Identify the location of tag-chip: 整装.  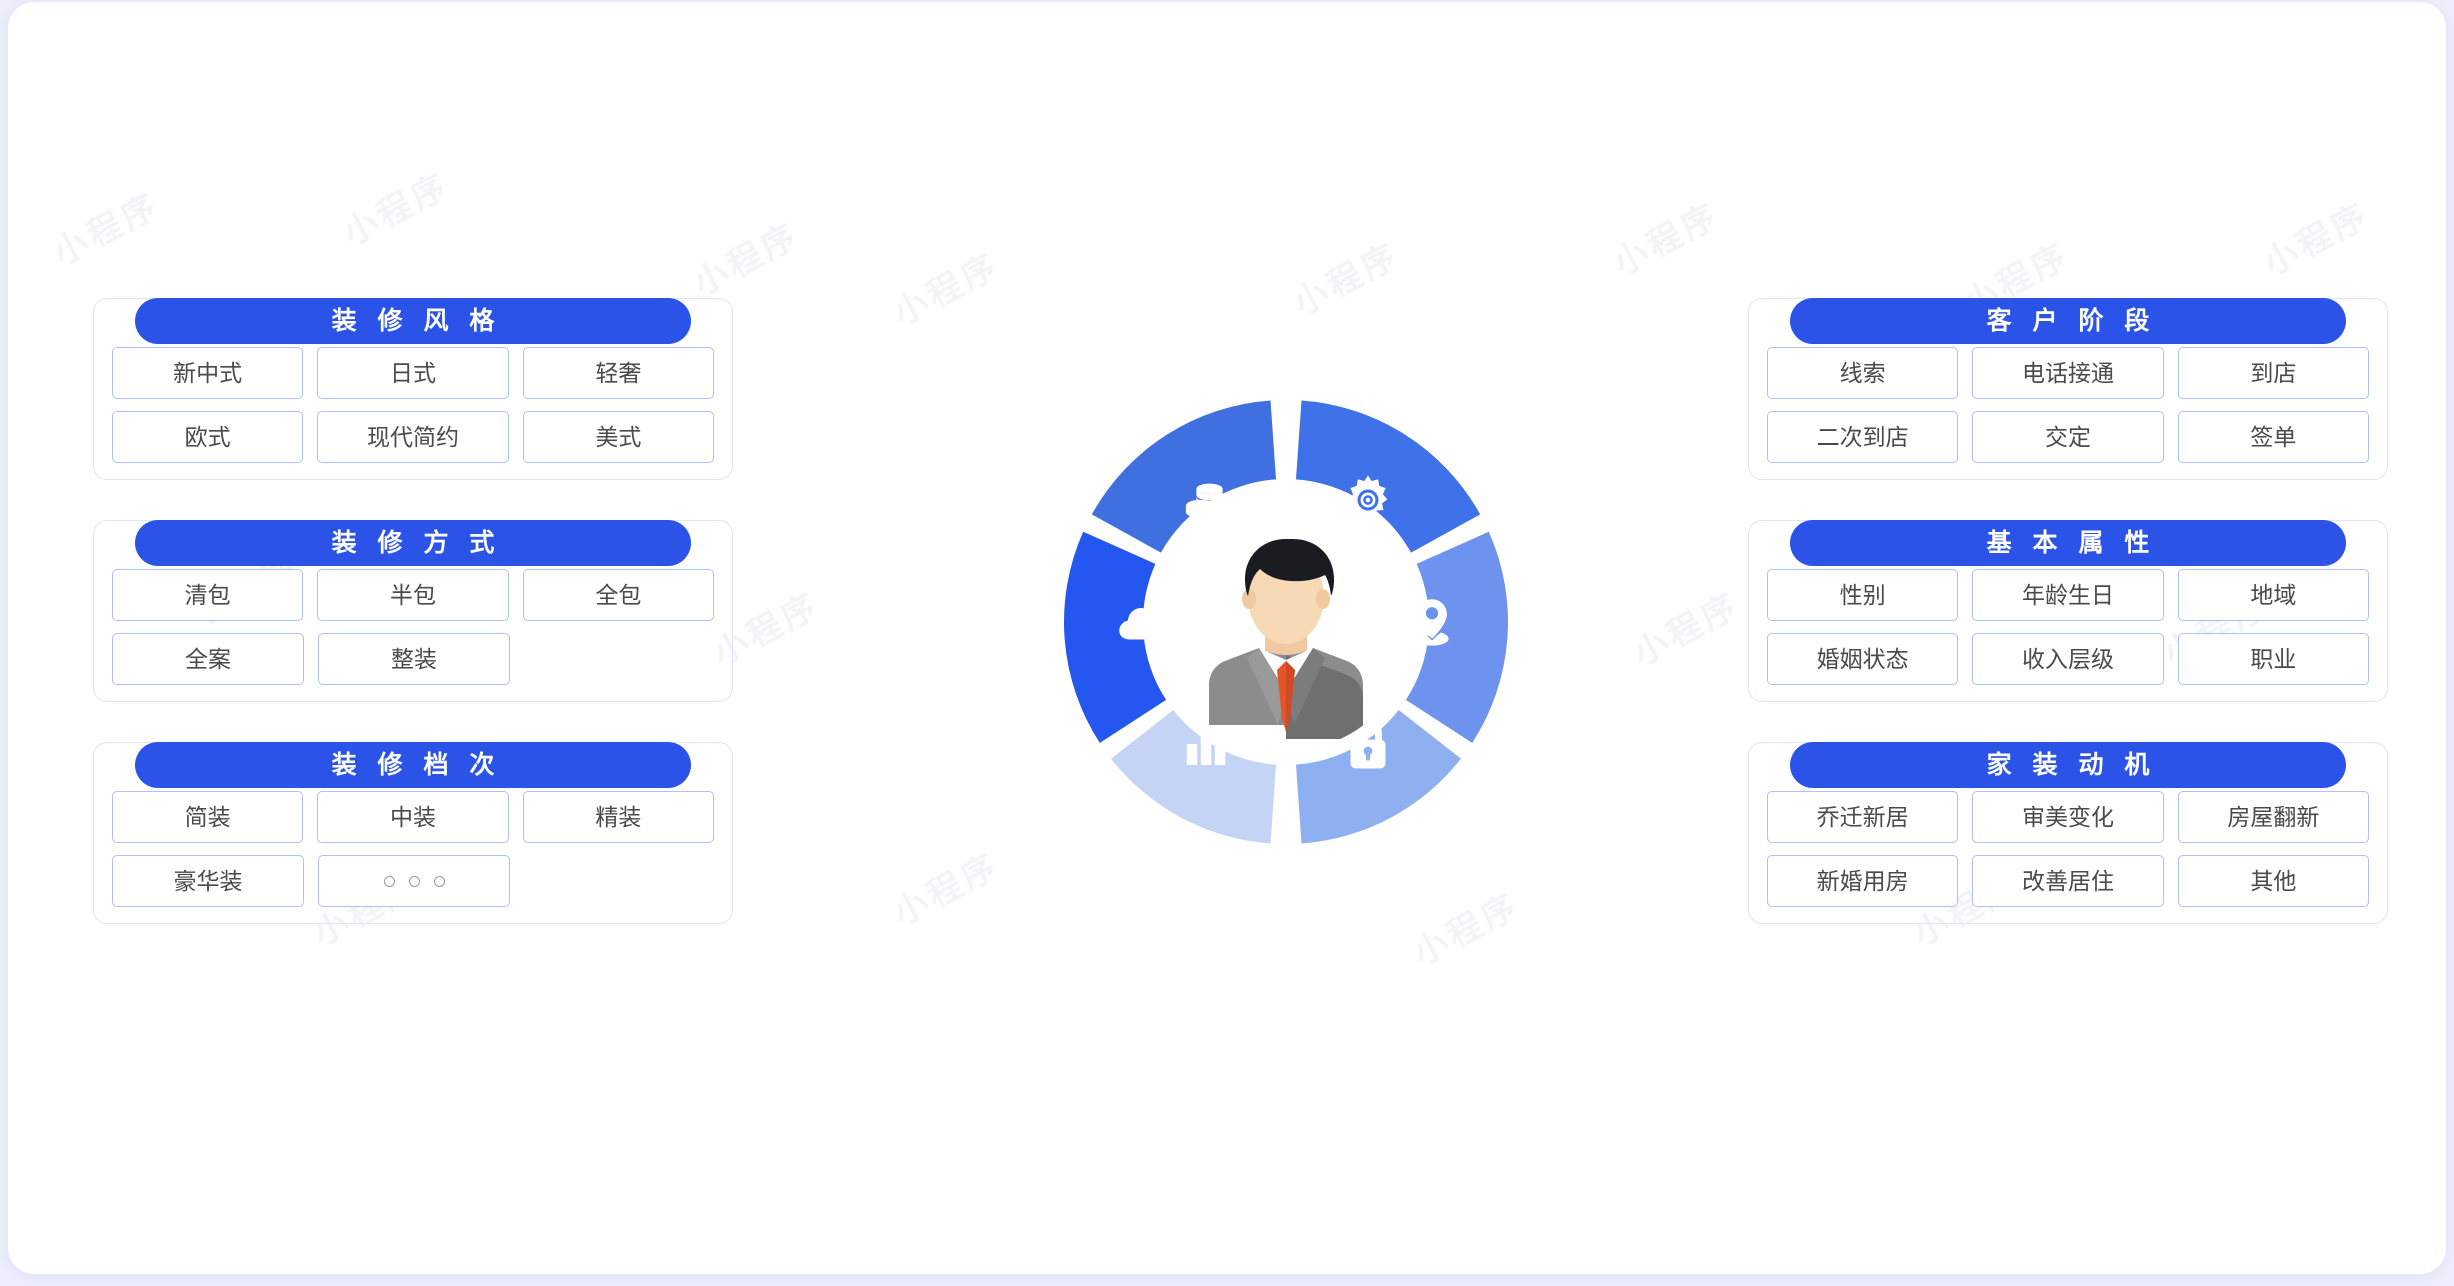
(414, 659).